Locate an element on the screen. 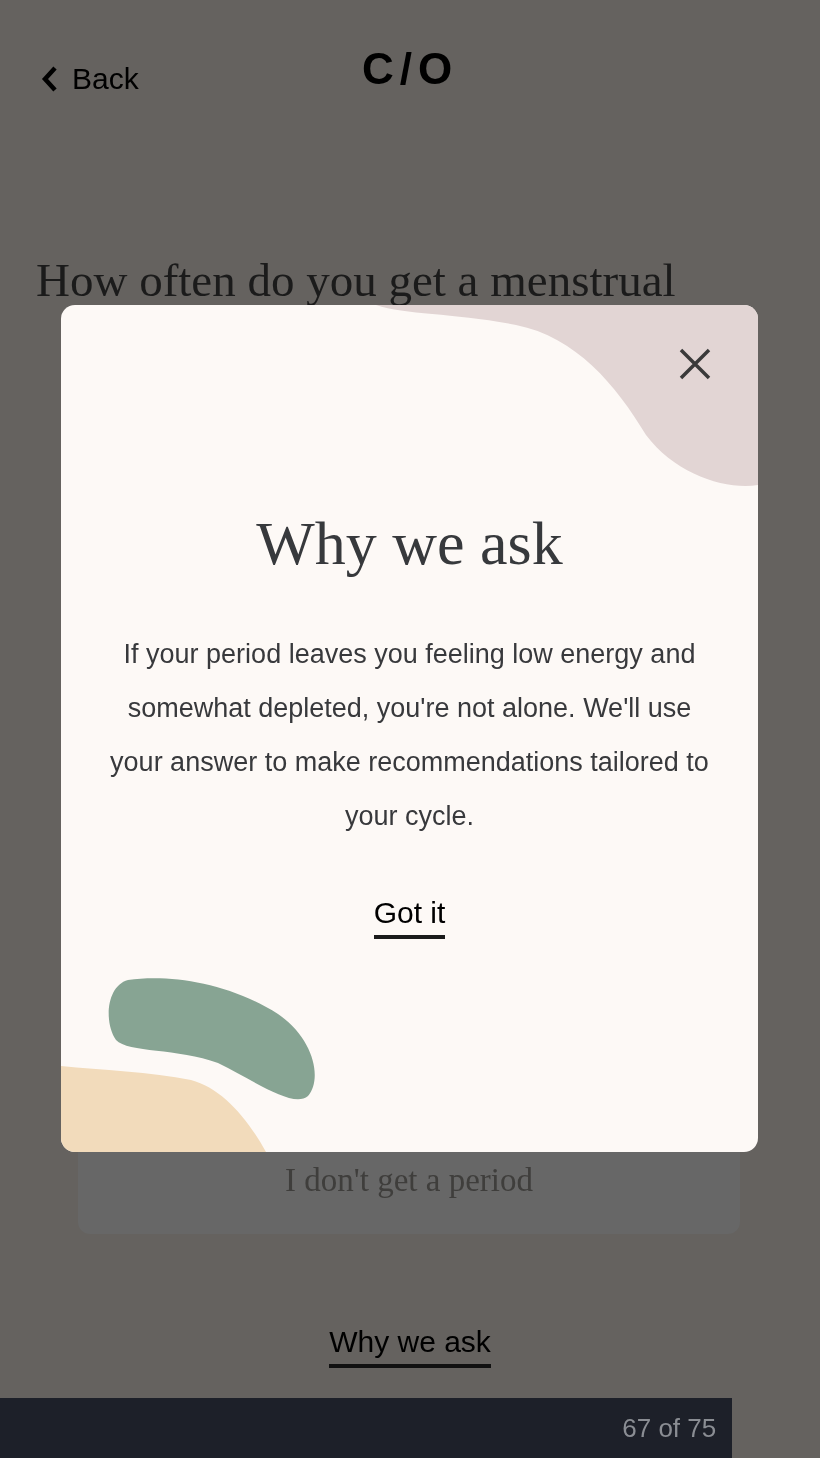 The image size is (820, 1458). modal-body-text: If your period leaves you feeling low energy and somewhat depleted, you're not alone. We'll use your answer to make recommendations tailored to your cycle. is located at coordinates (409, 735).